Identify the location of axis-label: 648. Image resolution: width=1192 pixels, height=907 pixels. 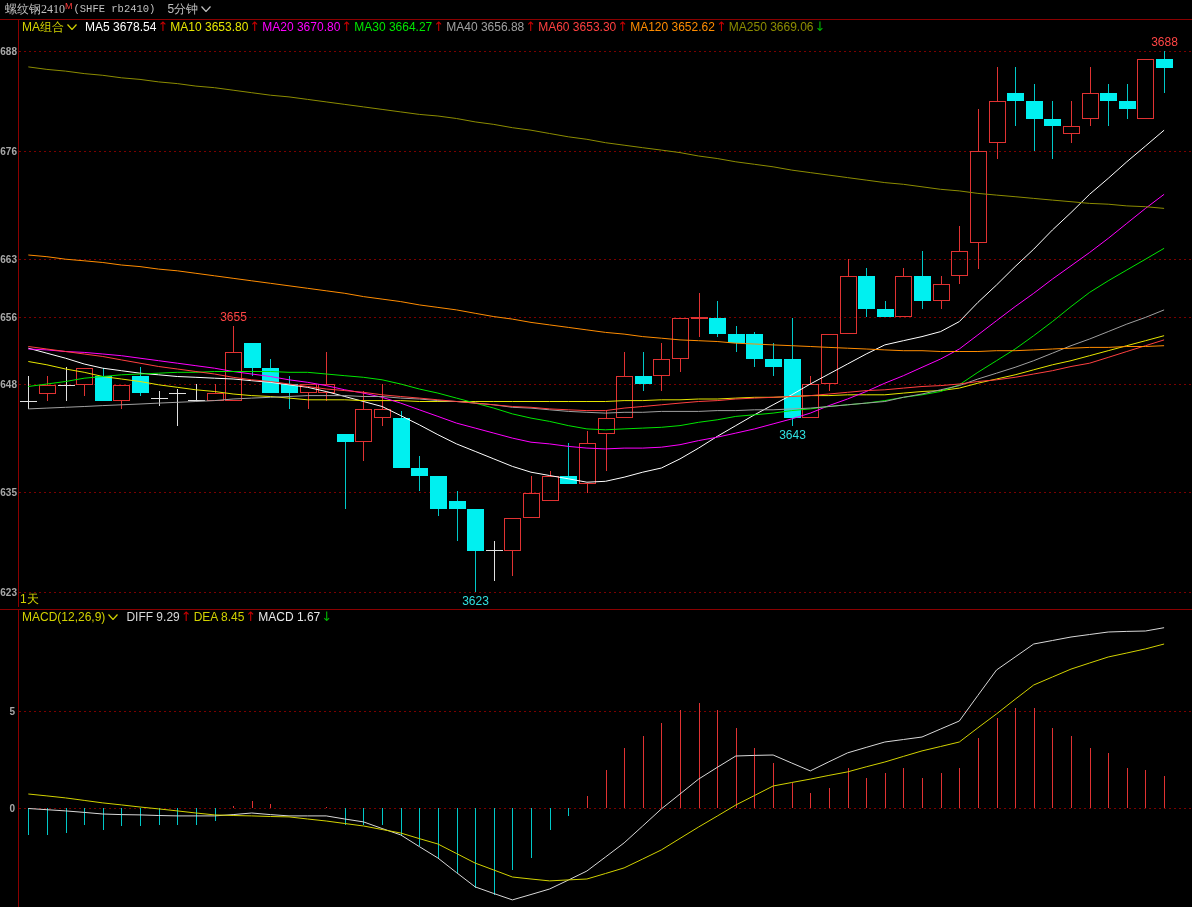
(8, 384).